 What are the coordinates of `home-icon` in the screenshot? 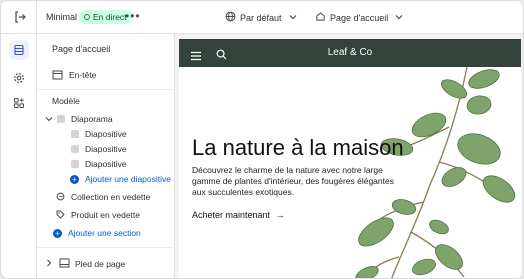 It's located at (320, 17).